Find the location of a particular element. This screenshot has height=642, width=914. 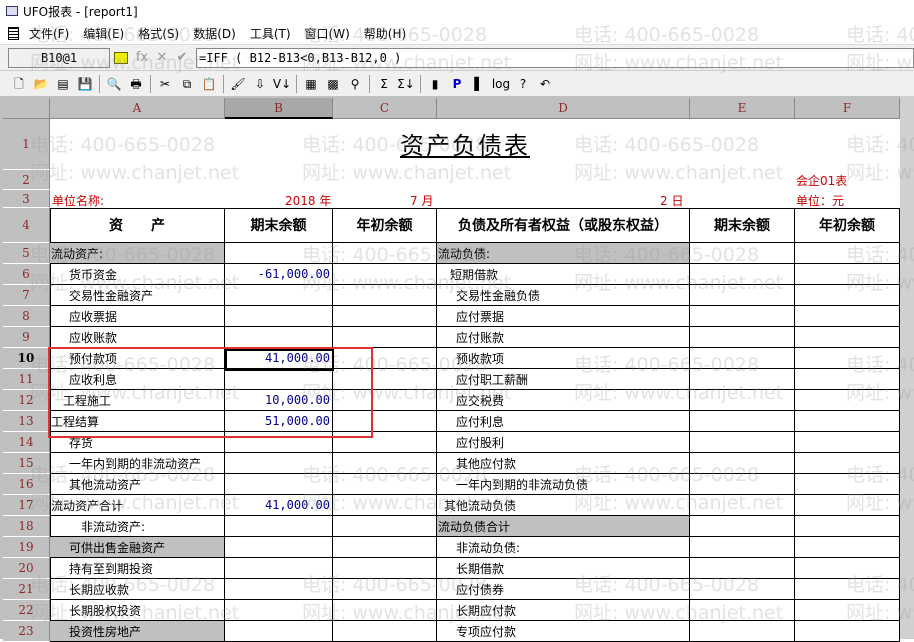

asset-item-label: 工程结算 is located at coordinates (137, 421).